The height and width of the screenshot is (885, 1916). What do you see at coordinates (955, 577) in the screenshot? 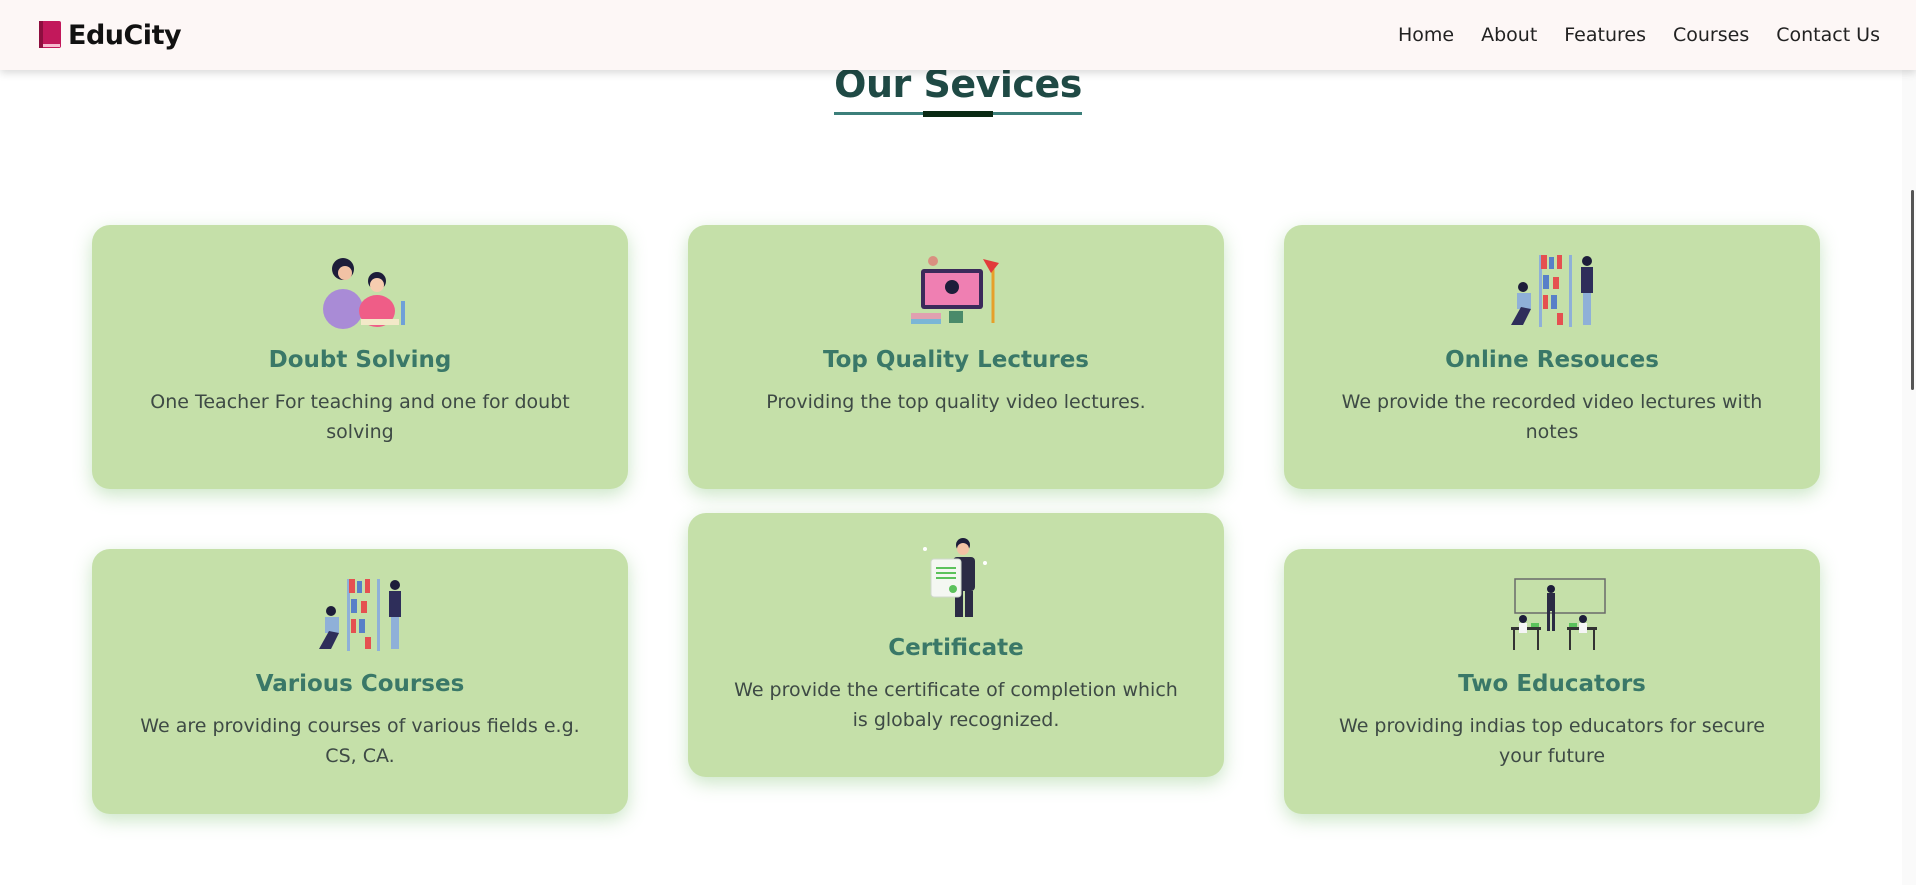
I see `certificate-illustration` at bounding box center [955, 577].